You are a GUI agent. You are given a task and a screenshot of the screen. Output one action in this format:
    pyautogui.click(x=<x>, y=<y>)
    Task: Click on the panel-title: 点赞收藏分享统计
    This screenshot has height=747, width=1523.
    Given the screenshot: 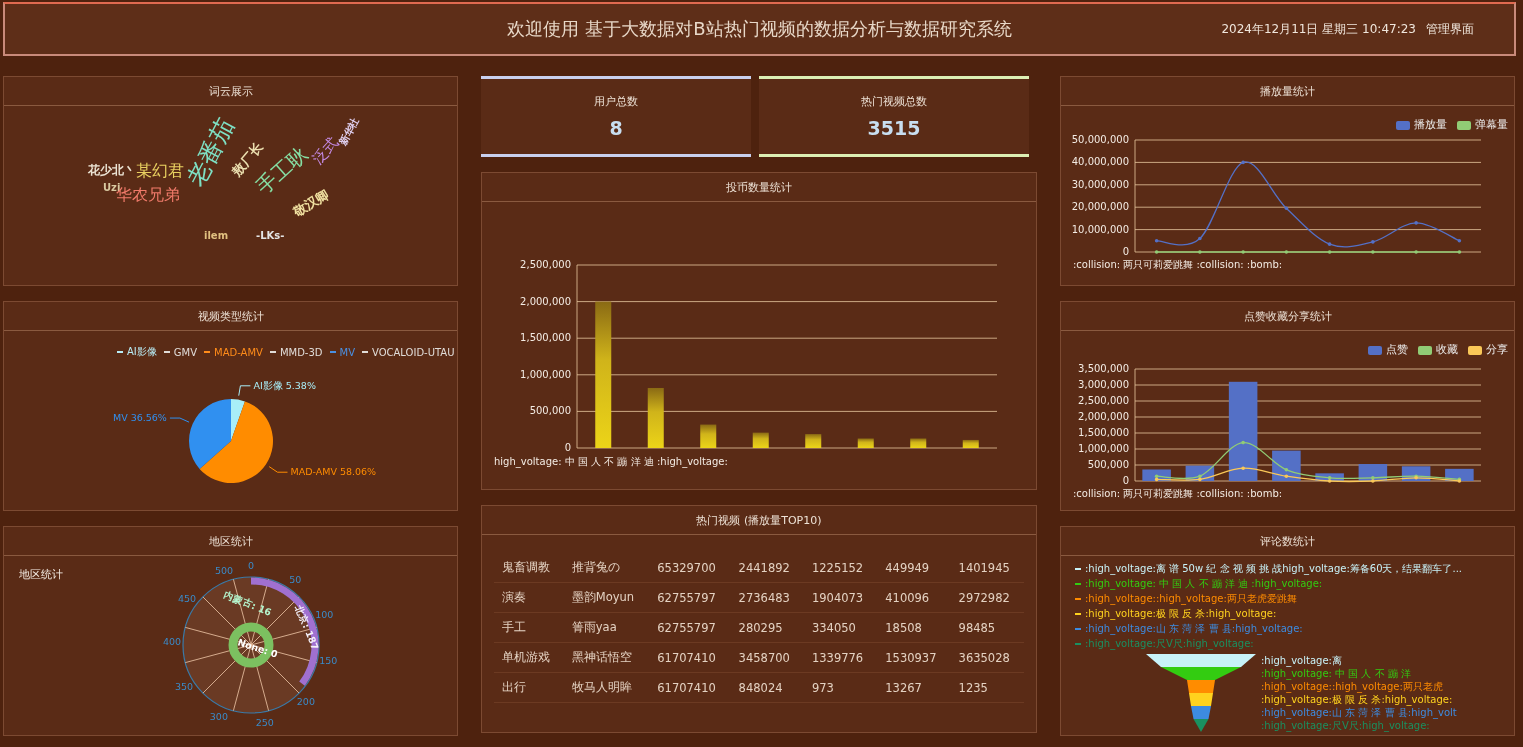 What is the action you would take?
    pyautogui.click(x=1287, y=316)
    